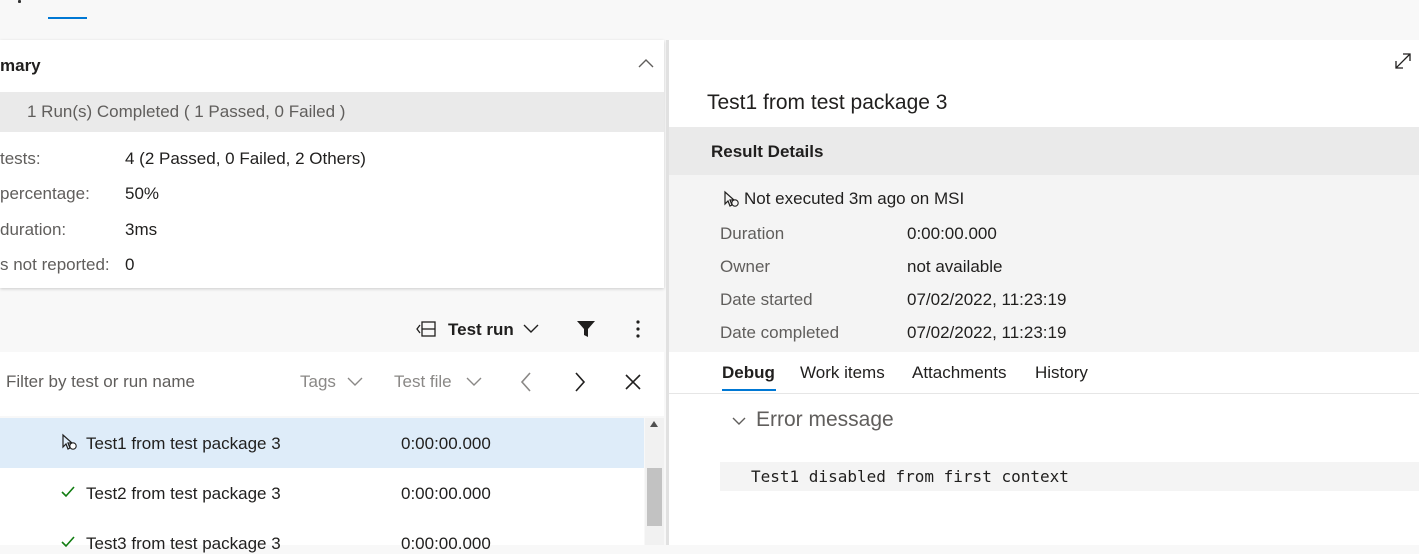 The width and height of the screenshot is (1419, 554). Describe the element at coordinates (825, 420) in the screenshot. I see `error-message-toggle: Error message` at that location.